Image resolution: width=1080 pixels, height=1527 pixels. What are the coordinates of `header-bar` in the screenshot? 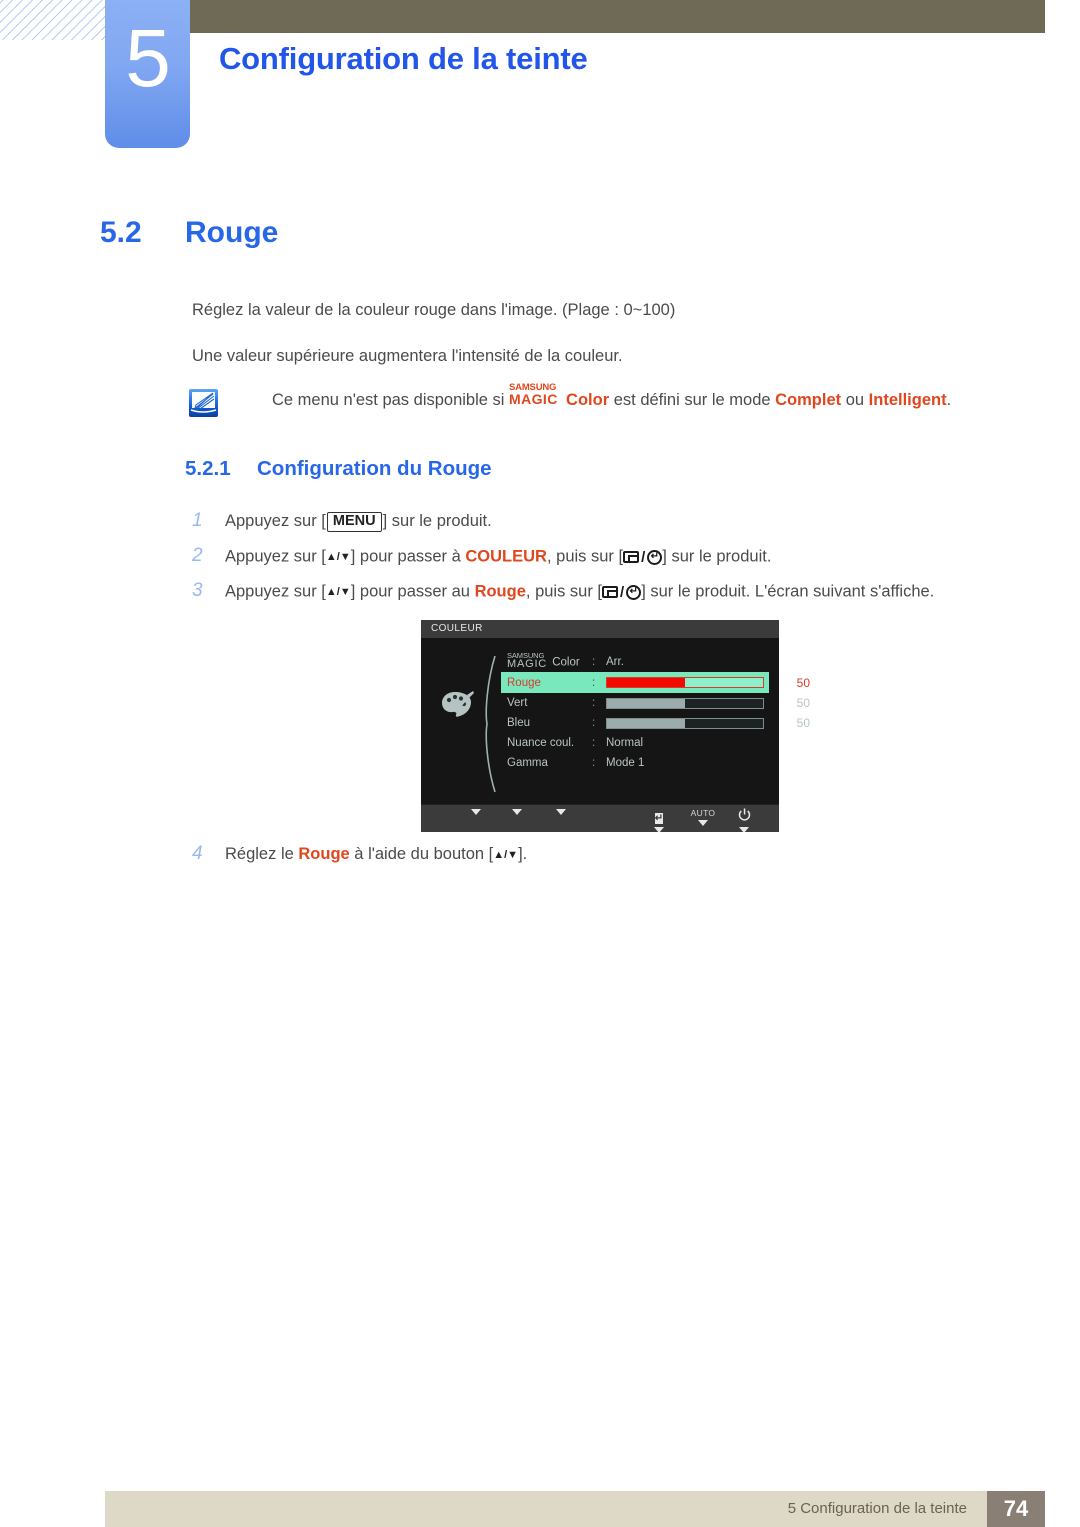 It's located at (617, 16).